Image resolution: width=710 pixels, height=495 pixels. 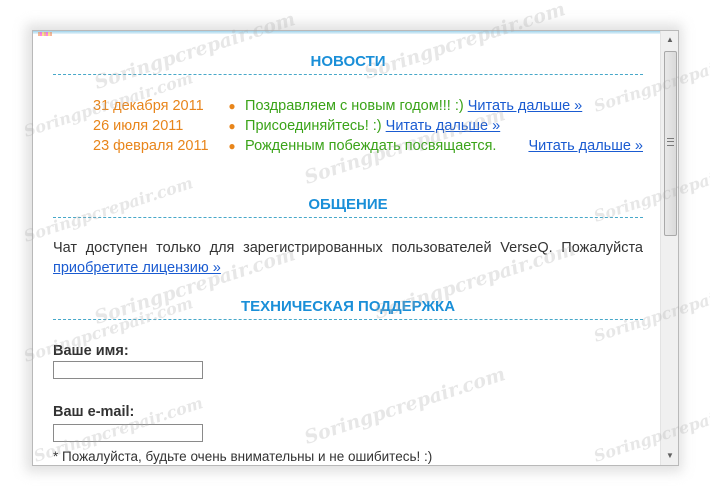 What do you see at coordinates (91, 351) in the screenshot?
I see `name-label: Ваше имя:` at bounding box center [91, 351].